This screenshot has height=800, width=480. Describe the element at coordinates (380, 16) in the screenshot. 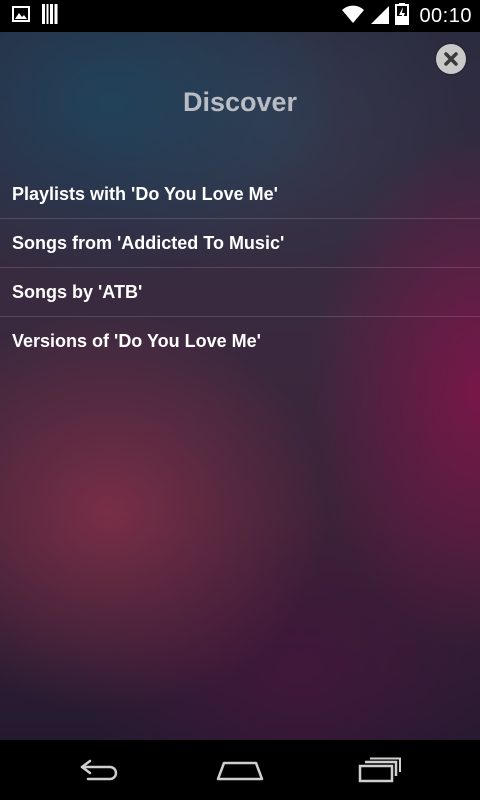

I see `signal-icon` at that location.